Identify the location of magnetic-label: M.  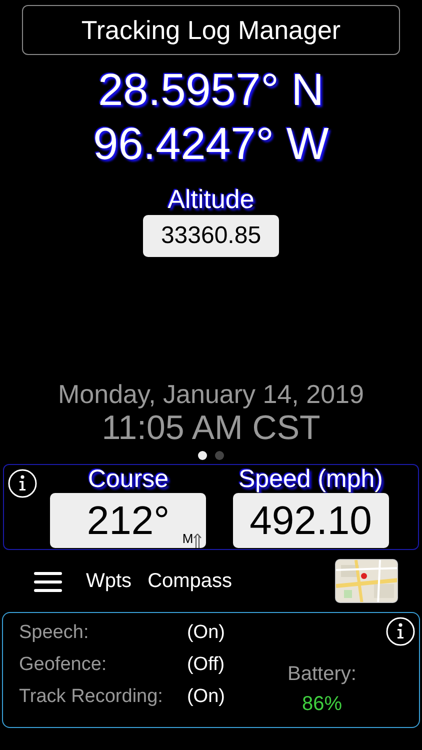
(188, 539).